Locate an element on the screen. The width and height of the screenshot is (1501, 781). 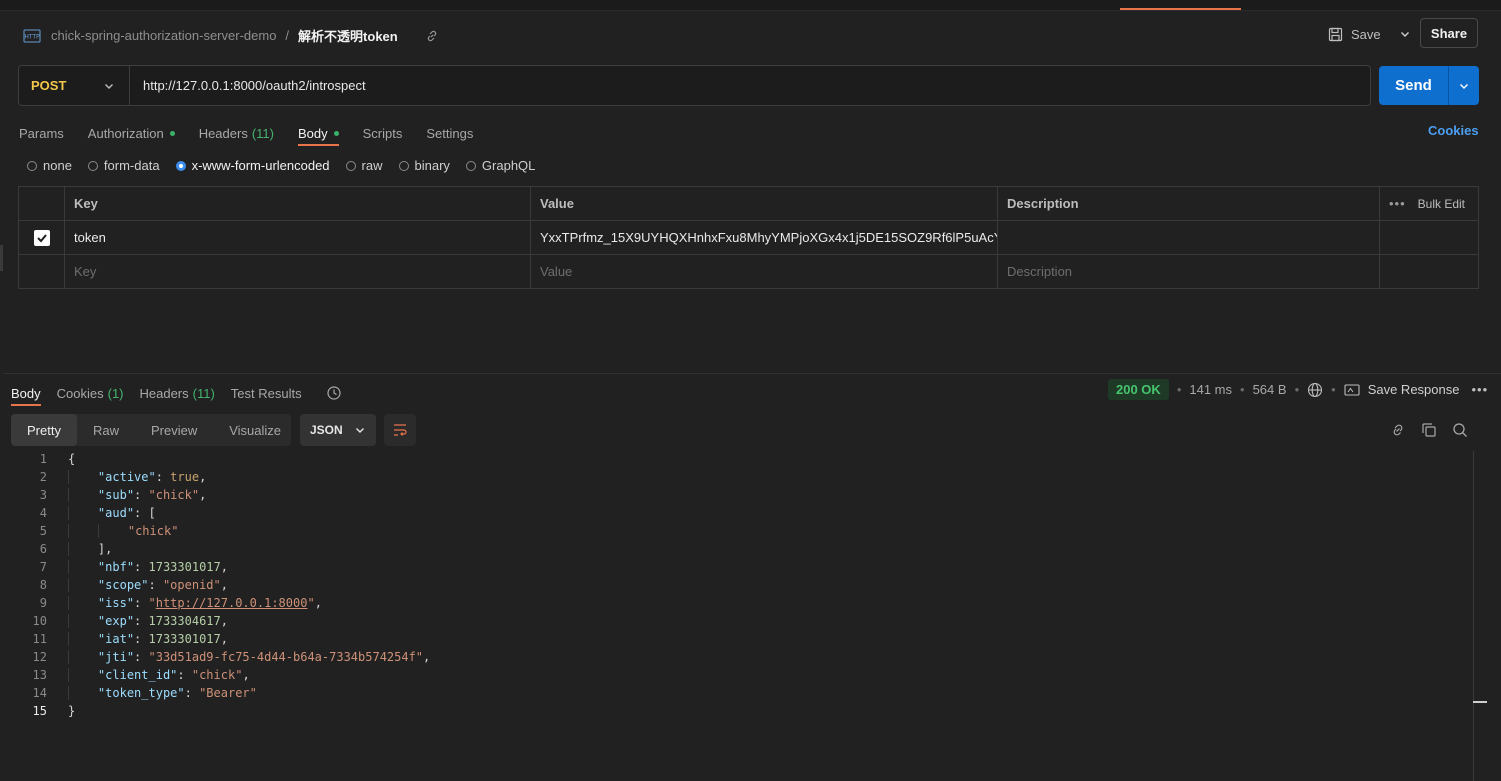
view-raw: Raw is located at coordinates (106, 430).